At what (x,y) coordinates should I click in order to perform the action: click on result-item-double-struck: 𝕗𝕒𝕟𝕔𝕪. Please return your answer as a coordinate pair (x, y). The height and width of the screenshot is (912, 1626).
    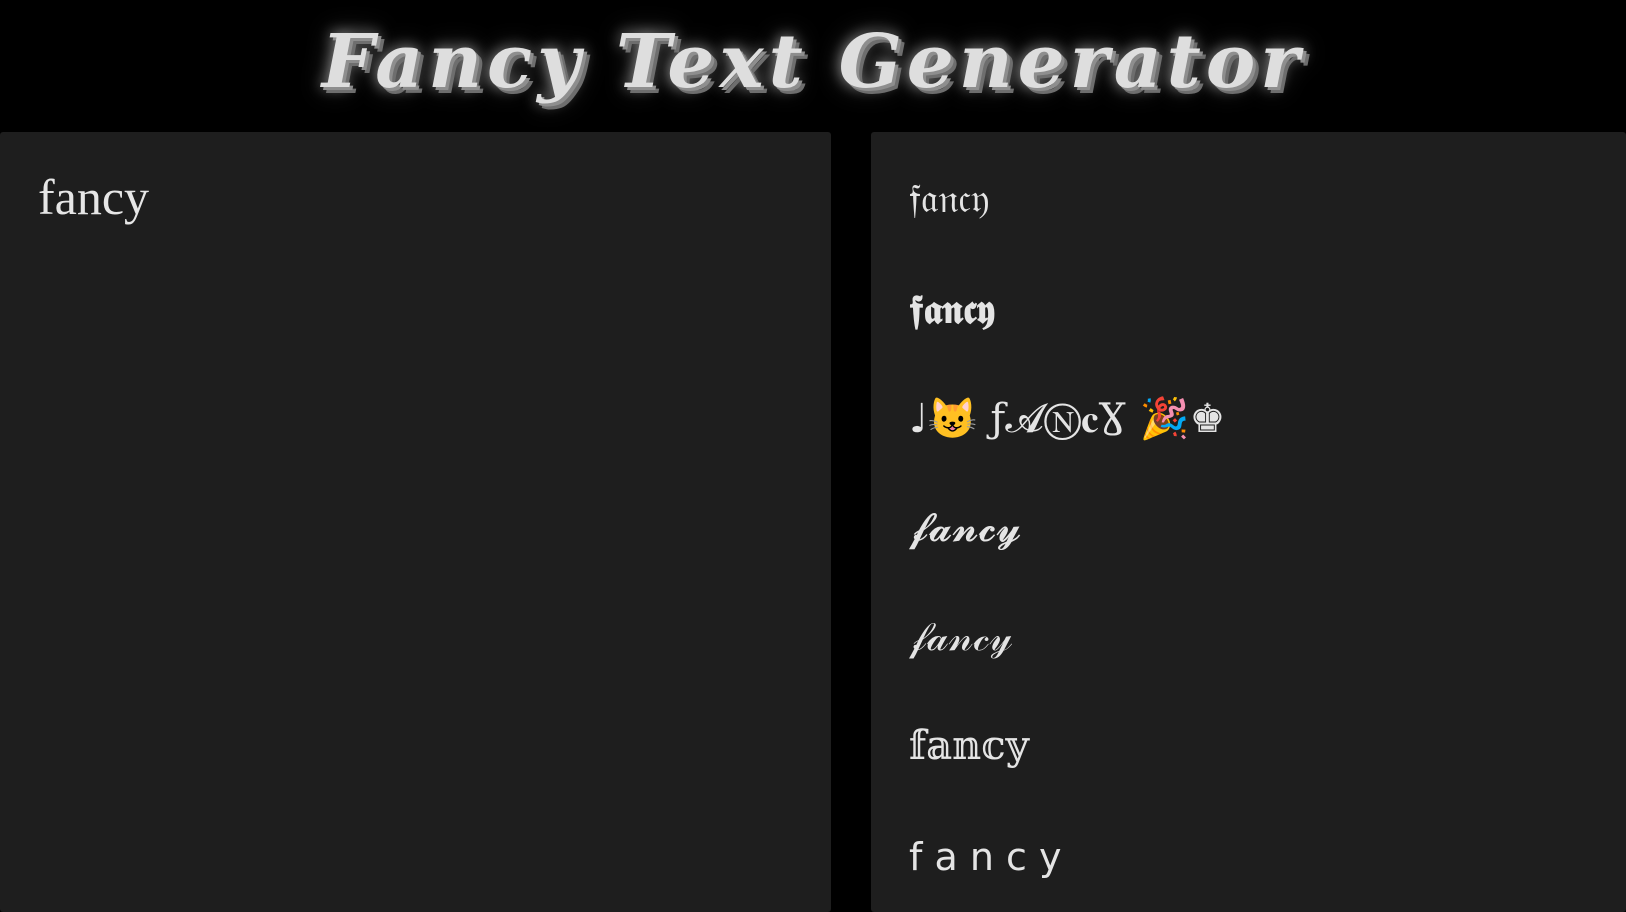
    Looking at the image, I should click on (969, 746).